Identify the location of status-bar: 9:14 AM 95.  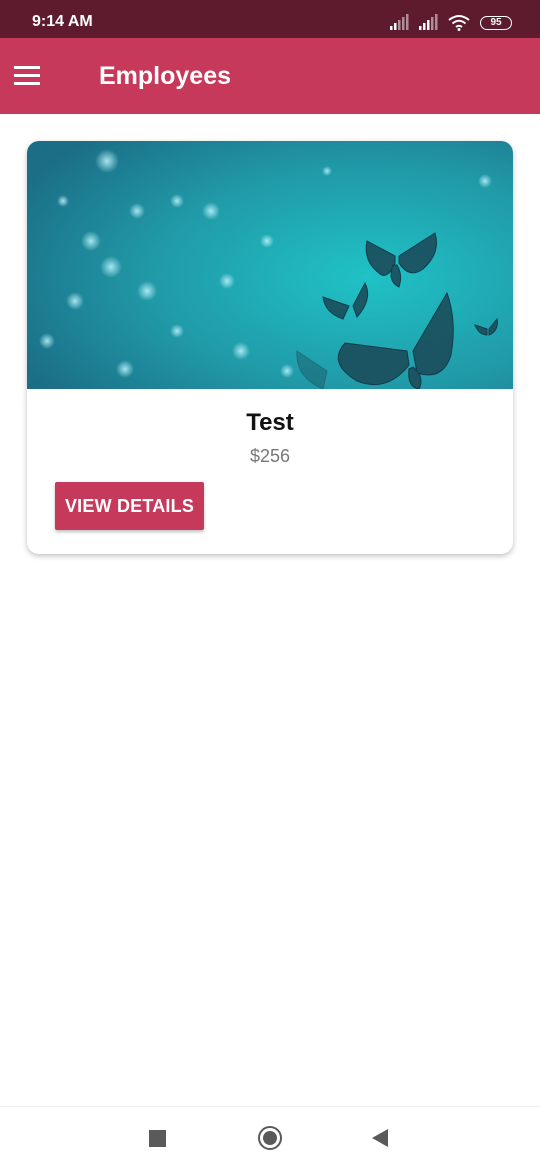
(270, 19).